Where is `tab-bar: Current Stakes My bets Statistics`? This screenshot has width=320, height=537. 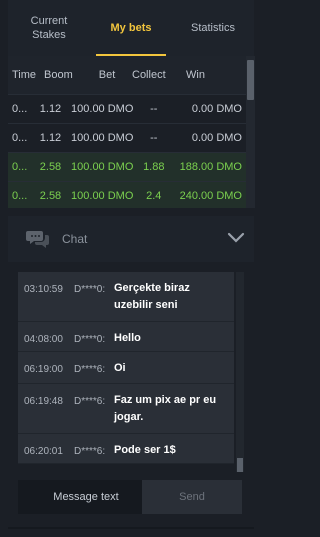
tab-bar: Current Stakes My bets Statistics is located at coordinates (131, 28).